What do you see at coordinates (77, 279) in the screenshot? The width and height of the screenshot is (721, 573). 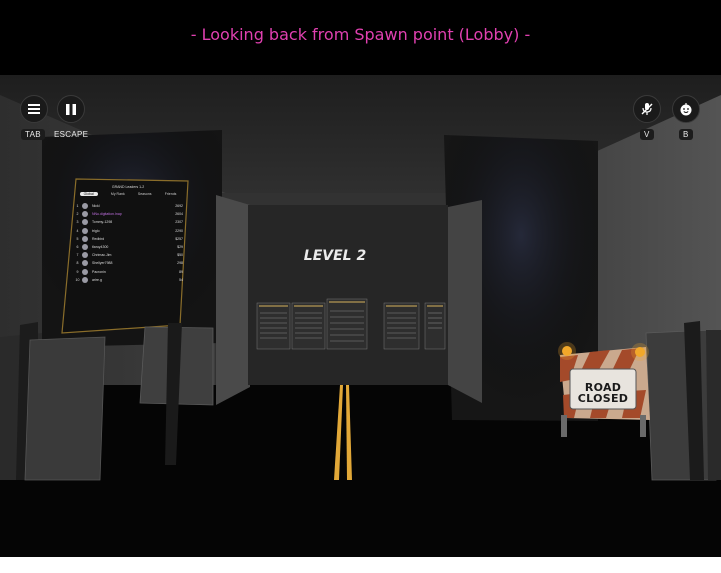 I see `rank: 10` at bounding box center [77, 279].